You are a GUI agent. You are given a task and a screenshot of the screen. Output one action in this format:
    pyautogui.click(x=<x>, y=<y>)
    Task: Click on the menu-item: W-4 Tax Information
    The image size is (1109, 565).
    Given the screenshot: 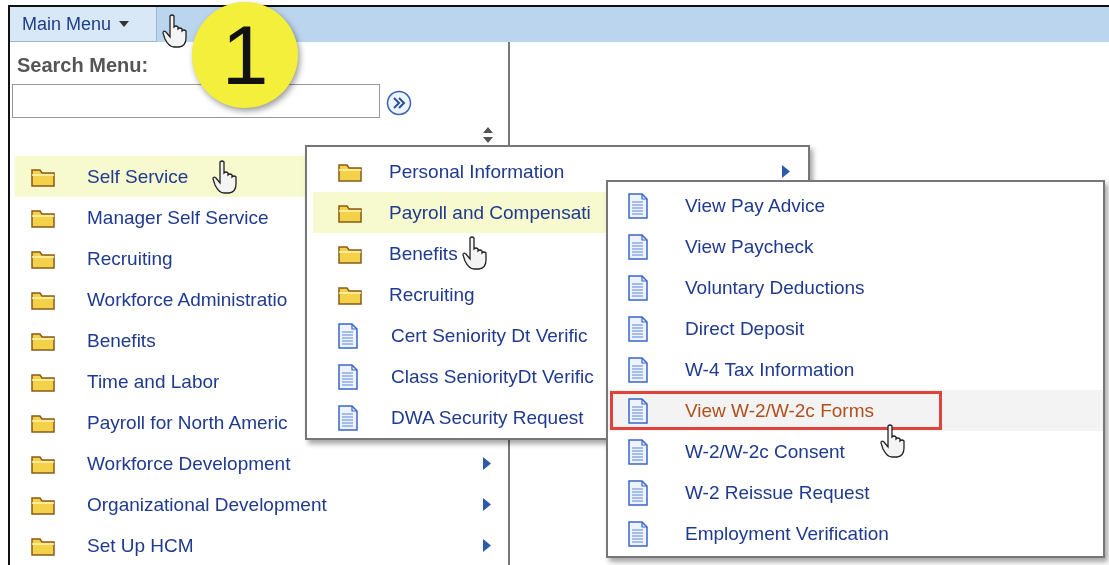 What is the action you would take?
    pyautogui.click(x=855, y=369)
    